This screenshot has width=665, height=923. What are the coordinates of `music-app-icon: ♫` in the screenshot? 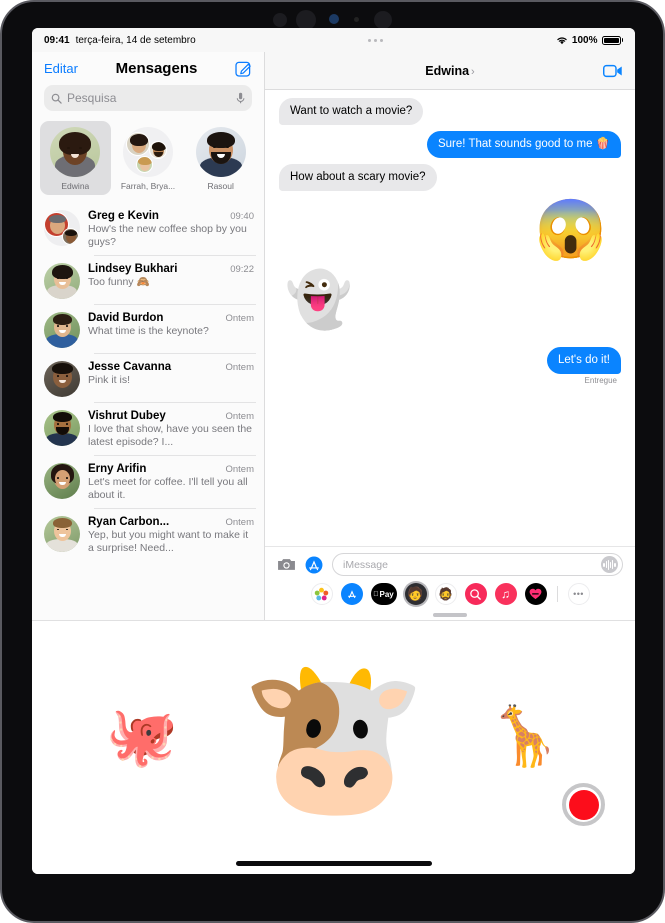 It's located at (505, 594).